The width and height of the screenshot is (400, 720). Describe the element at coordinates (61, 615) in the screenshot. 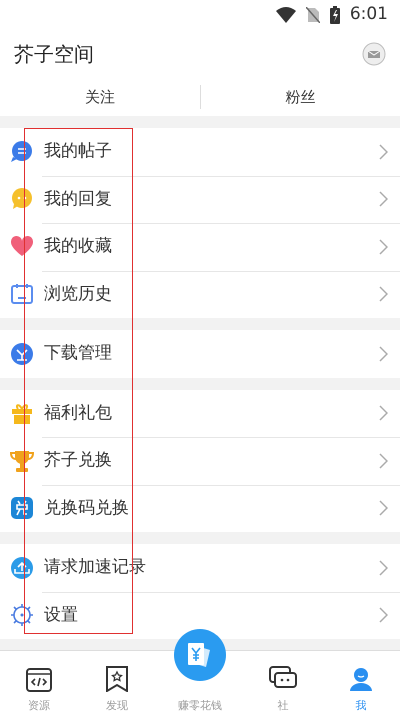

I see `menu-label: 设置` at that location.